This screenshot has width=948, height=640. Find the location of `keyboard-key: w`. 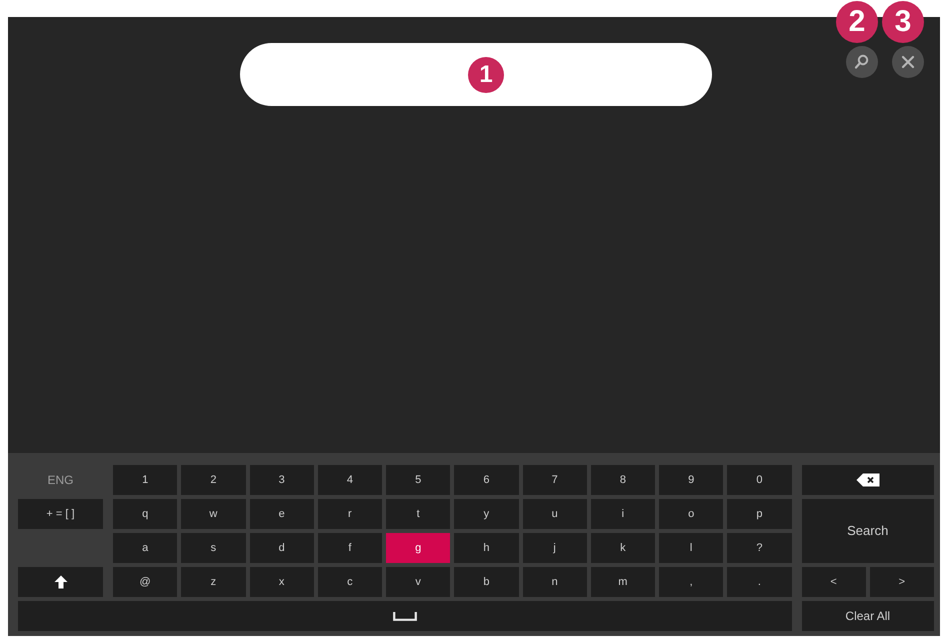

keyboard-key: w is located at coordinates (213, 514).